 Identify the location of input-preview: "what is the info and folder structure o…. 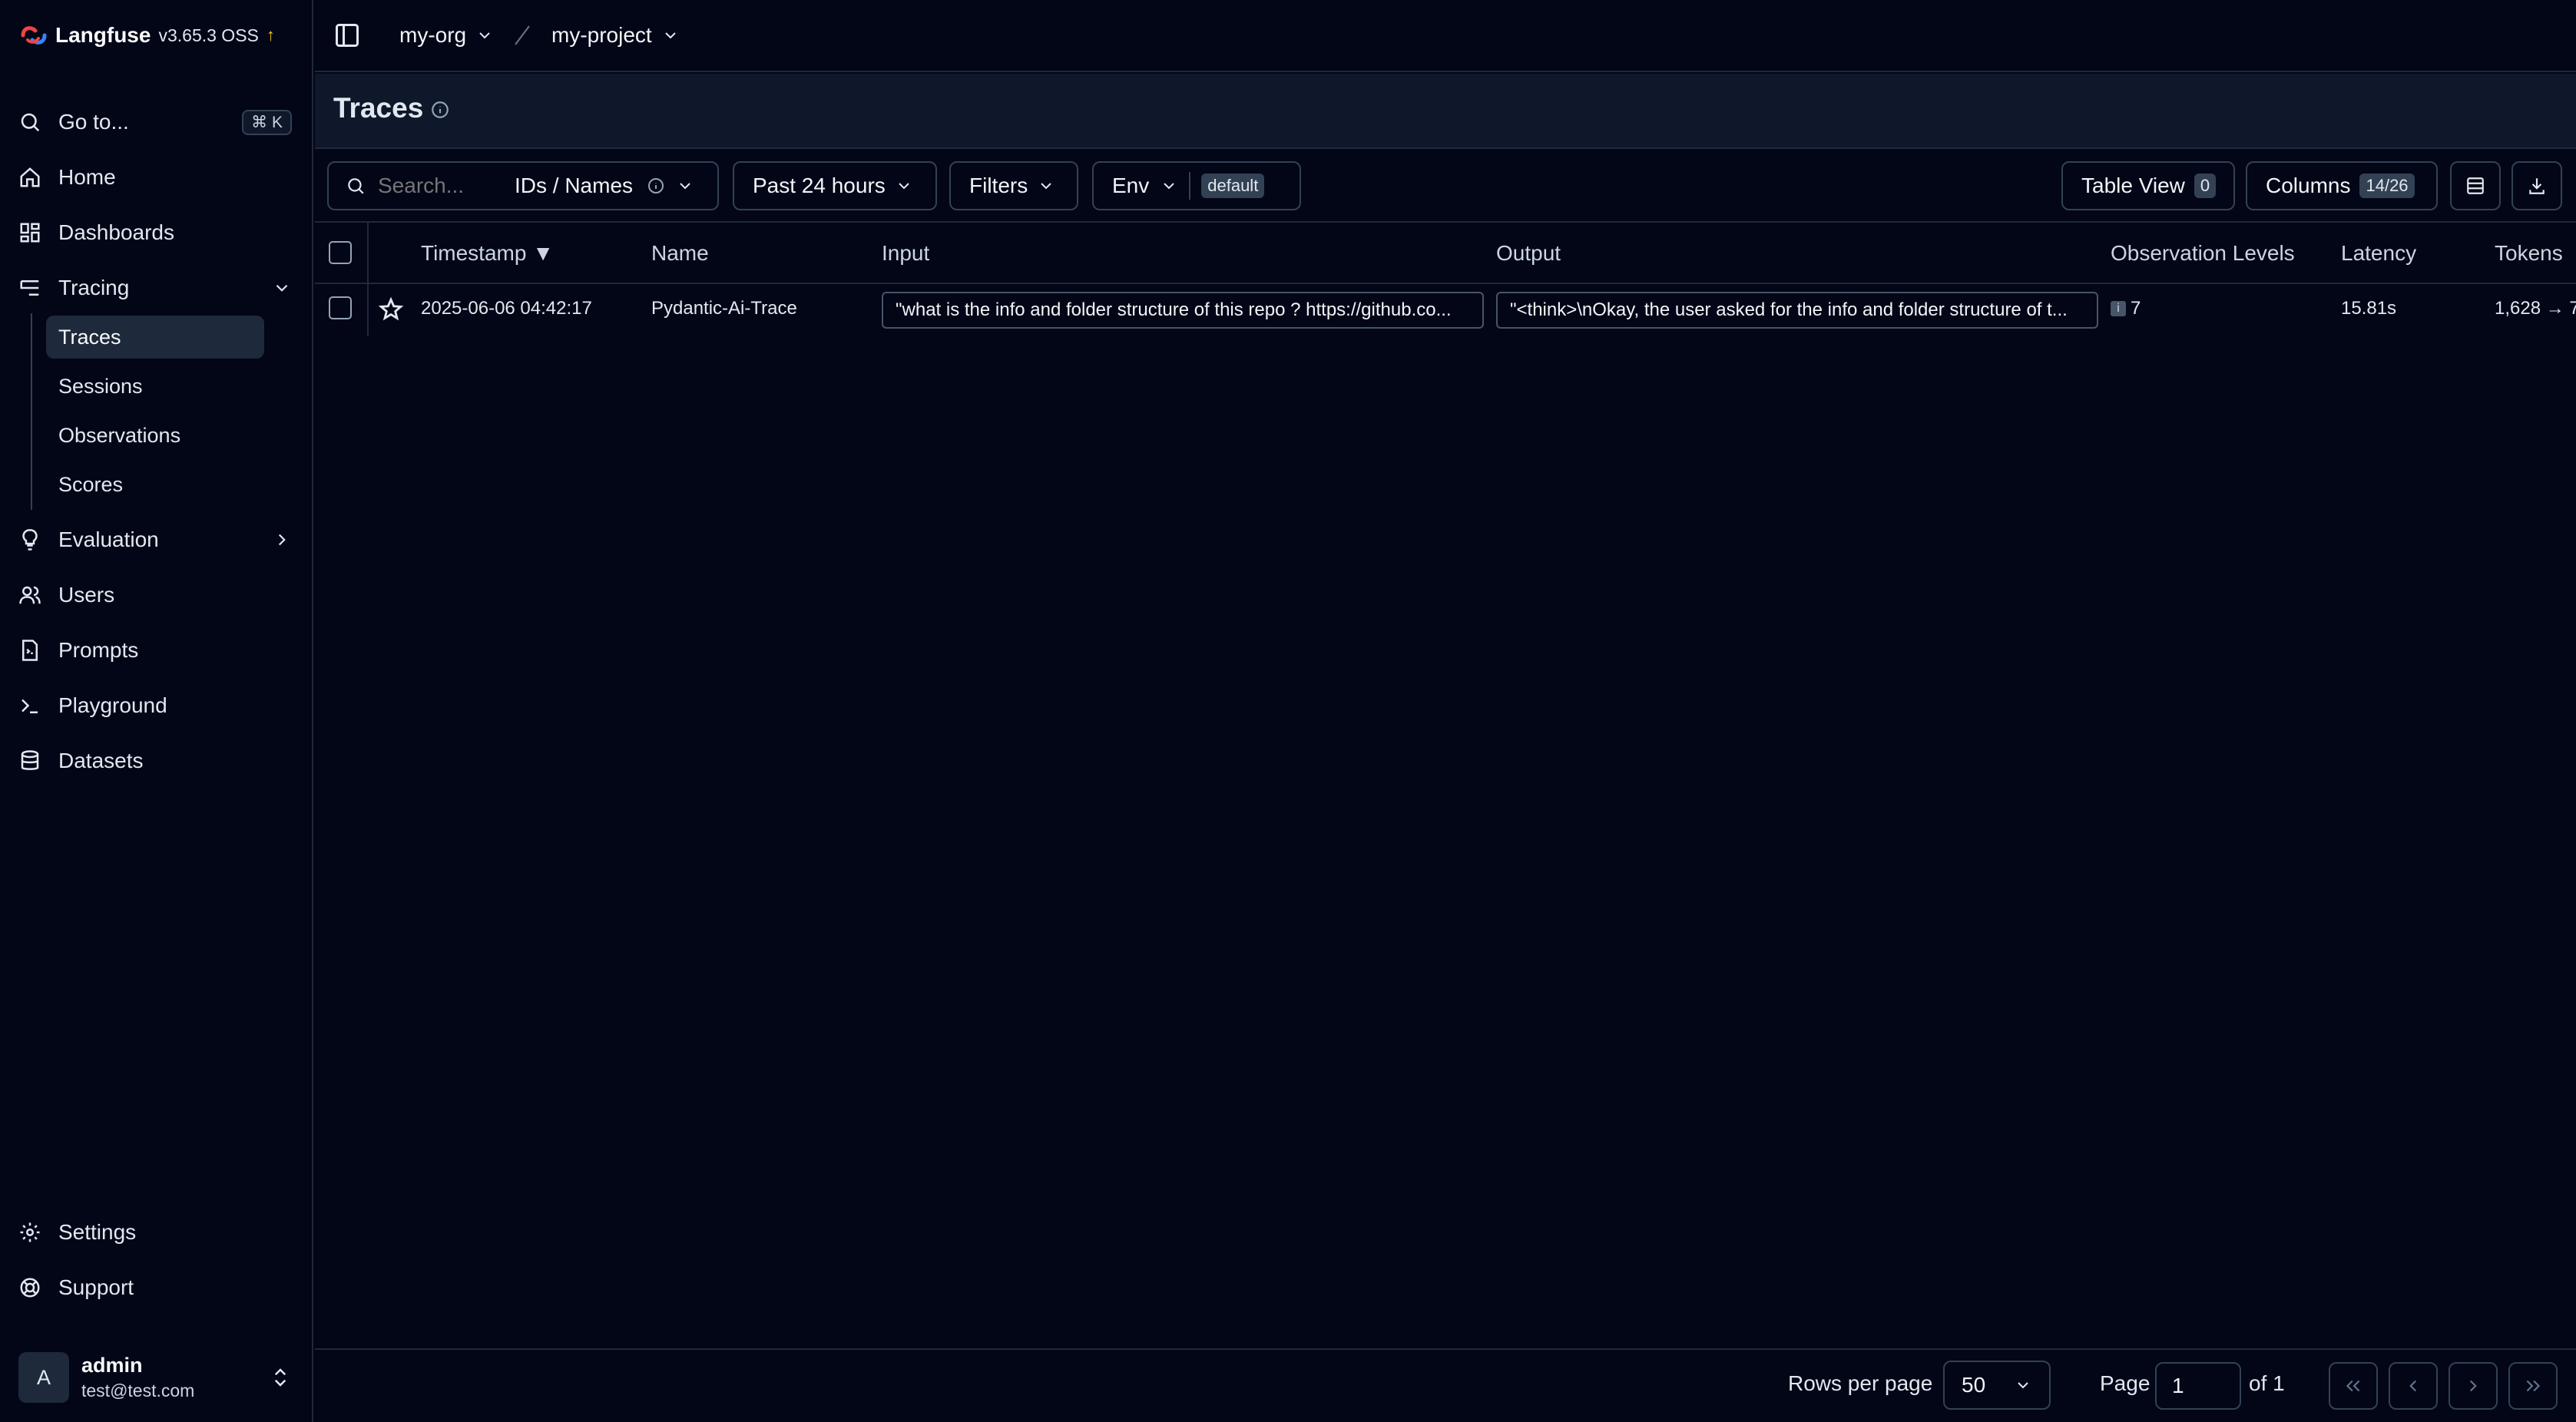
(1174, 309).